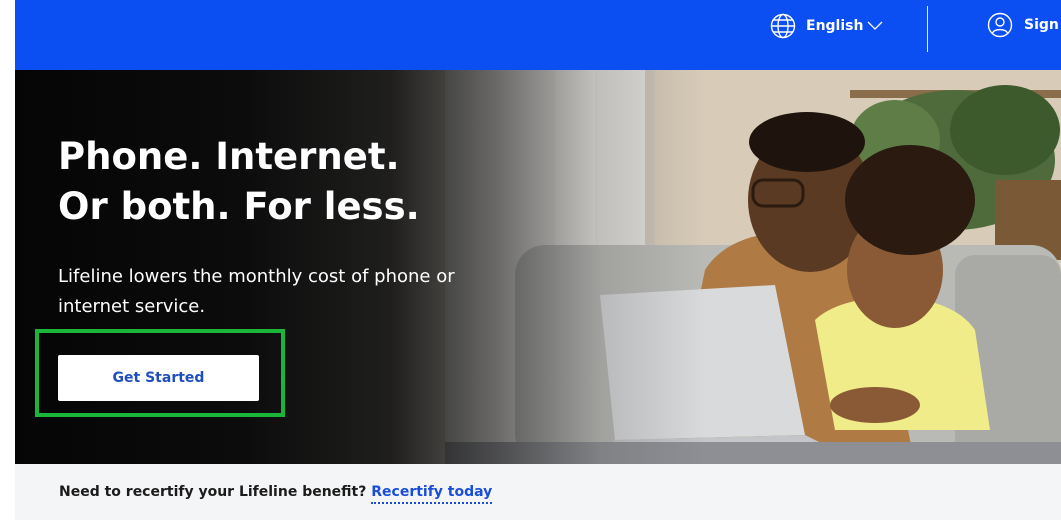 The height and width of the screenshot is (520, 1061). I want to click on sign-in-link: Sign in, so click(1024, 25).